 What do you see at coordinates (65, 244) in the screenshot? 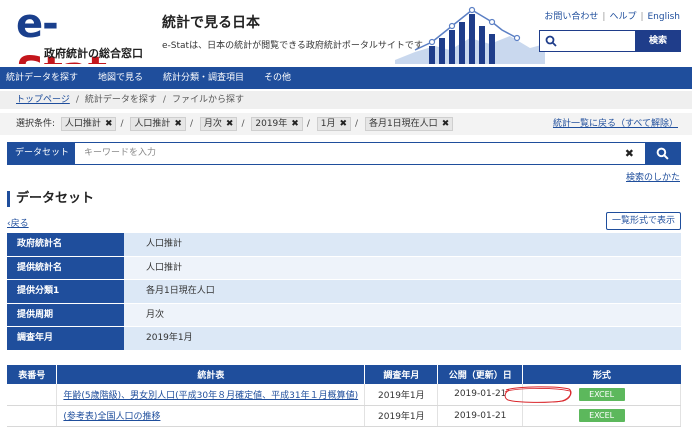
I see `info-key: 政府統計名` at bounding box center [65, 244].